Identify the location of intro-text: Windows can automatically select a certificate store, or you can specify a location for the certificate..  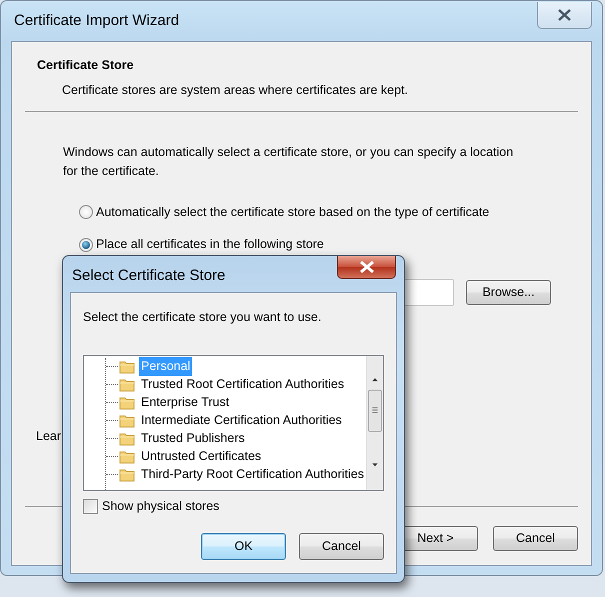
(288, 162).